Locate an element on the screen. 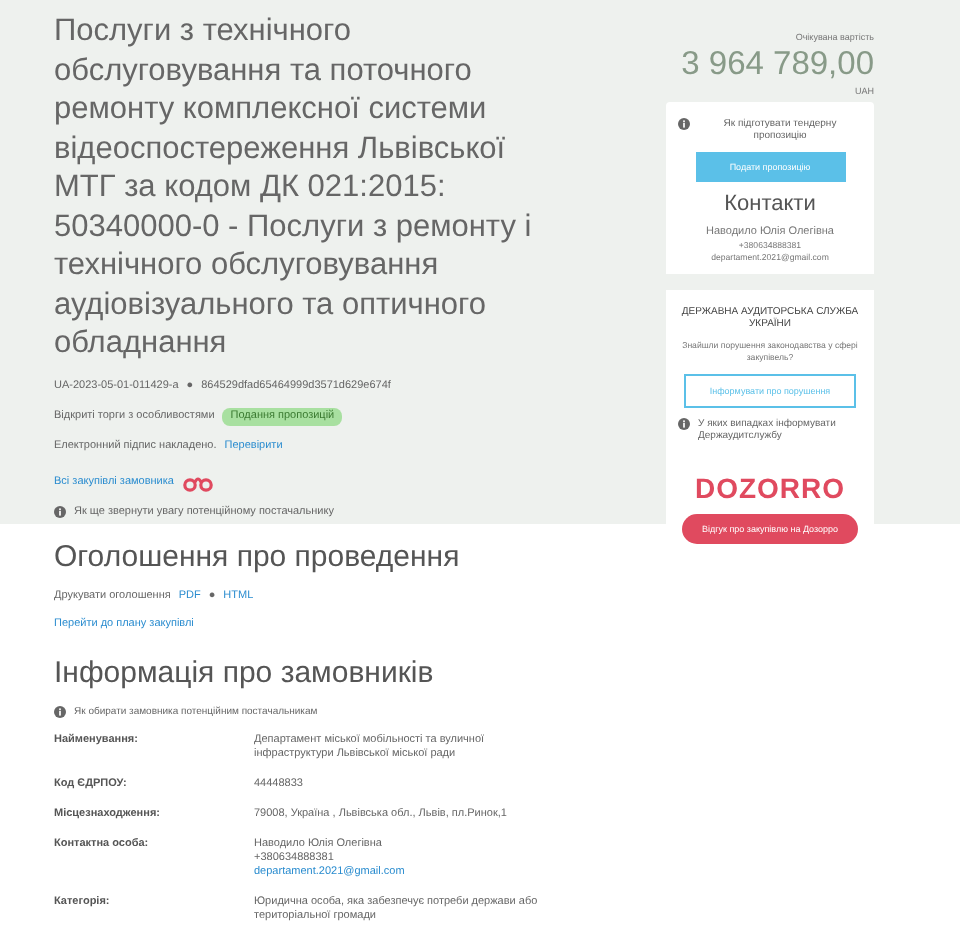 Image resolution: width=960 pixels, height=930 pixels. contacts-title: Контакти is located at coordinates (770, 204).